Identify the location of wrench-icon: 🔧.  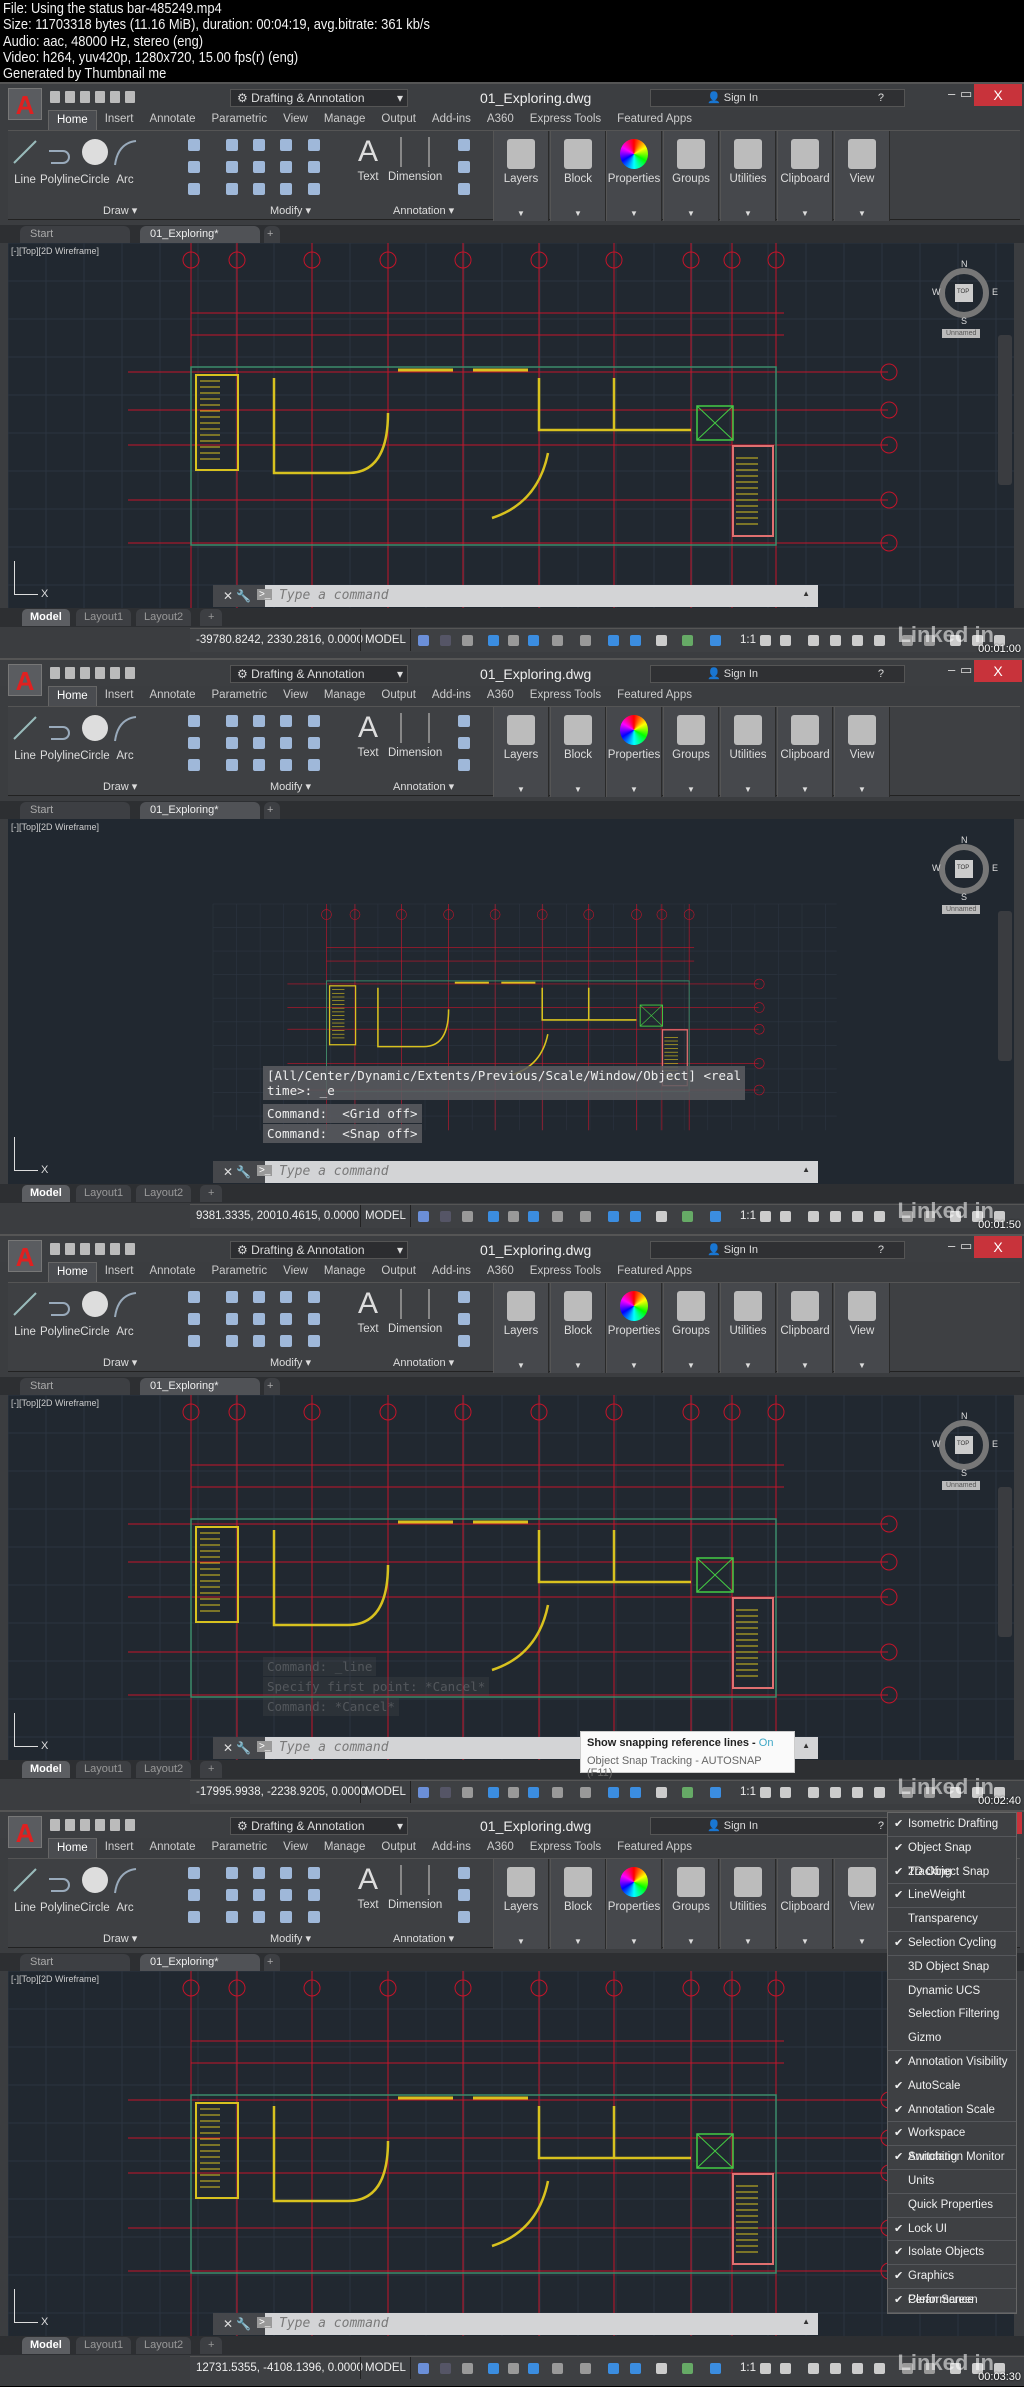
(243, 1172).